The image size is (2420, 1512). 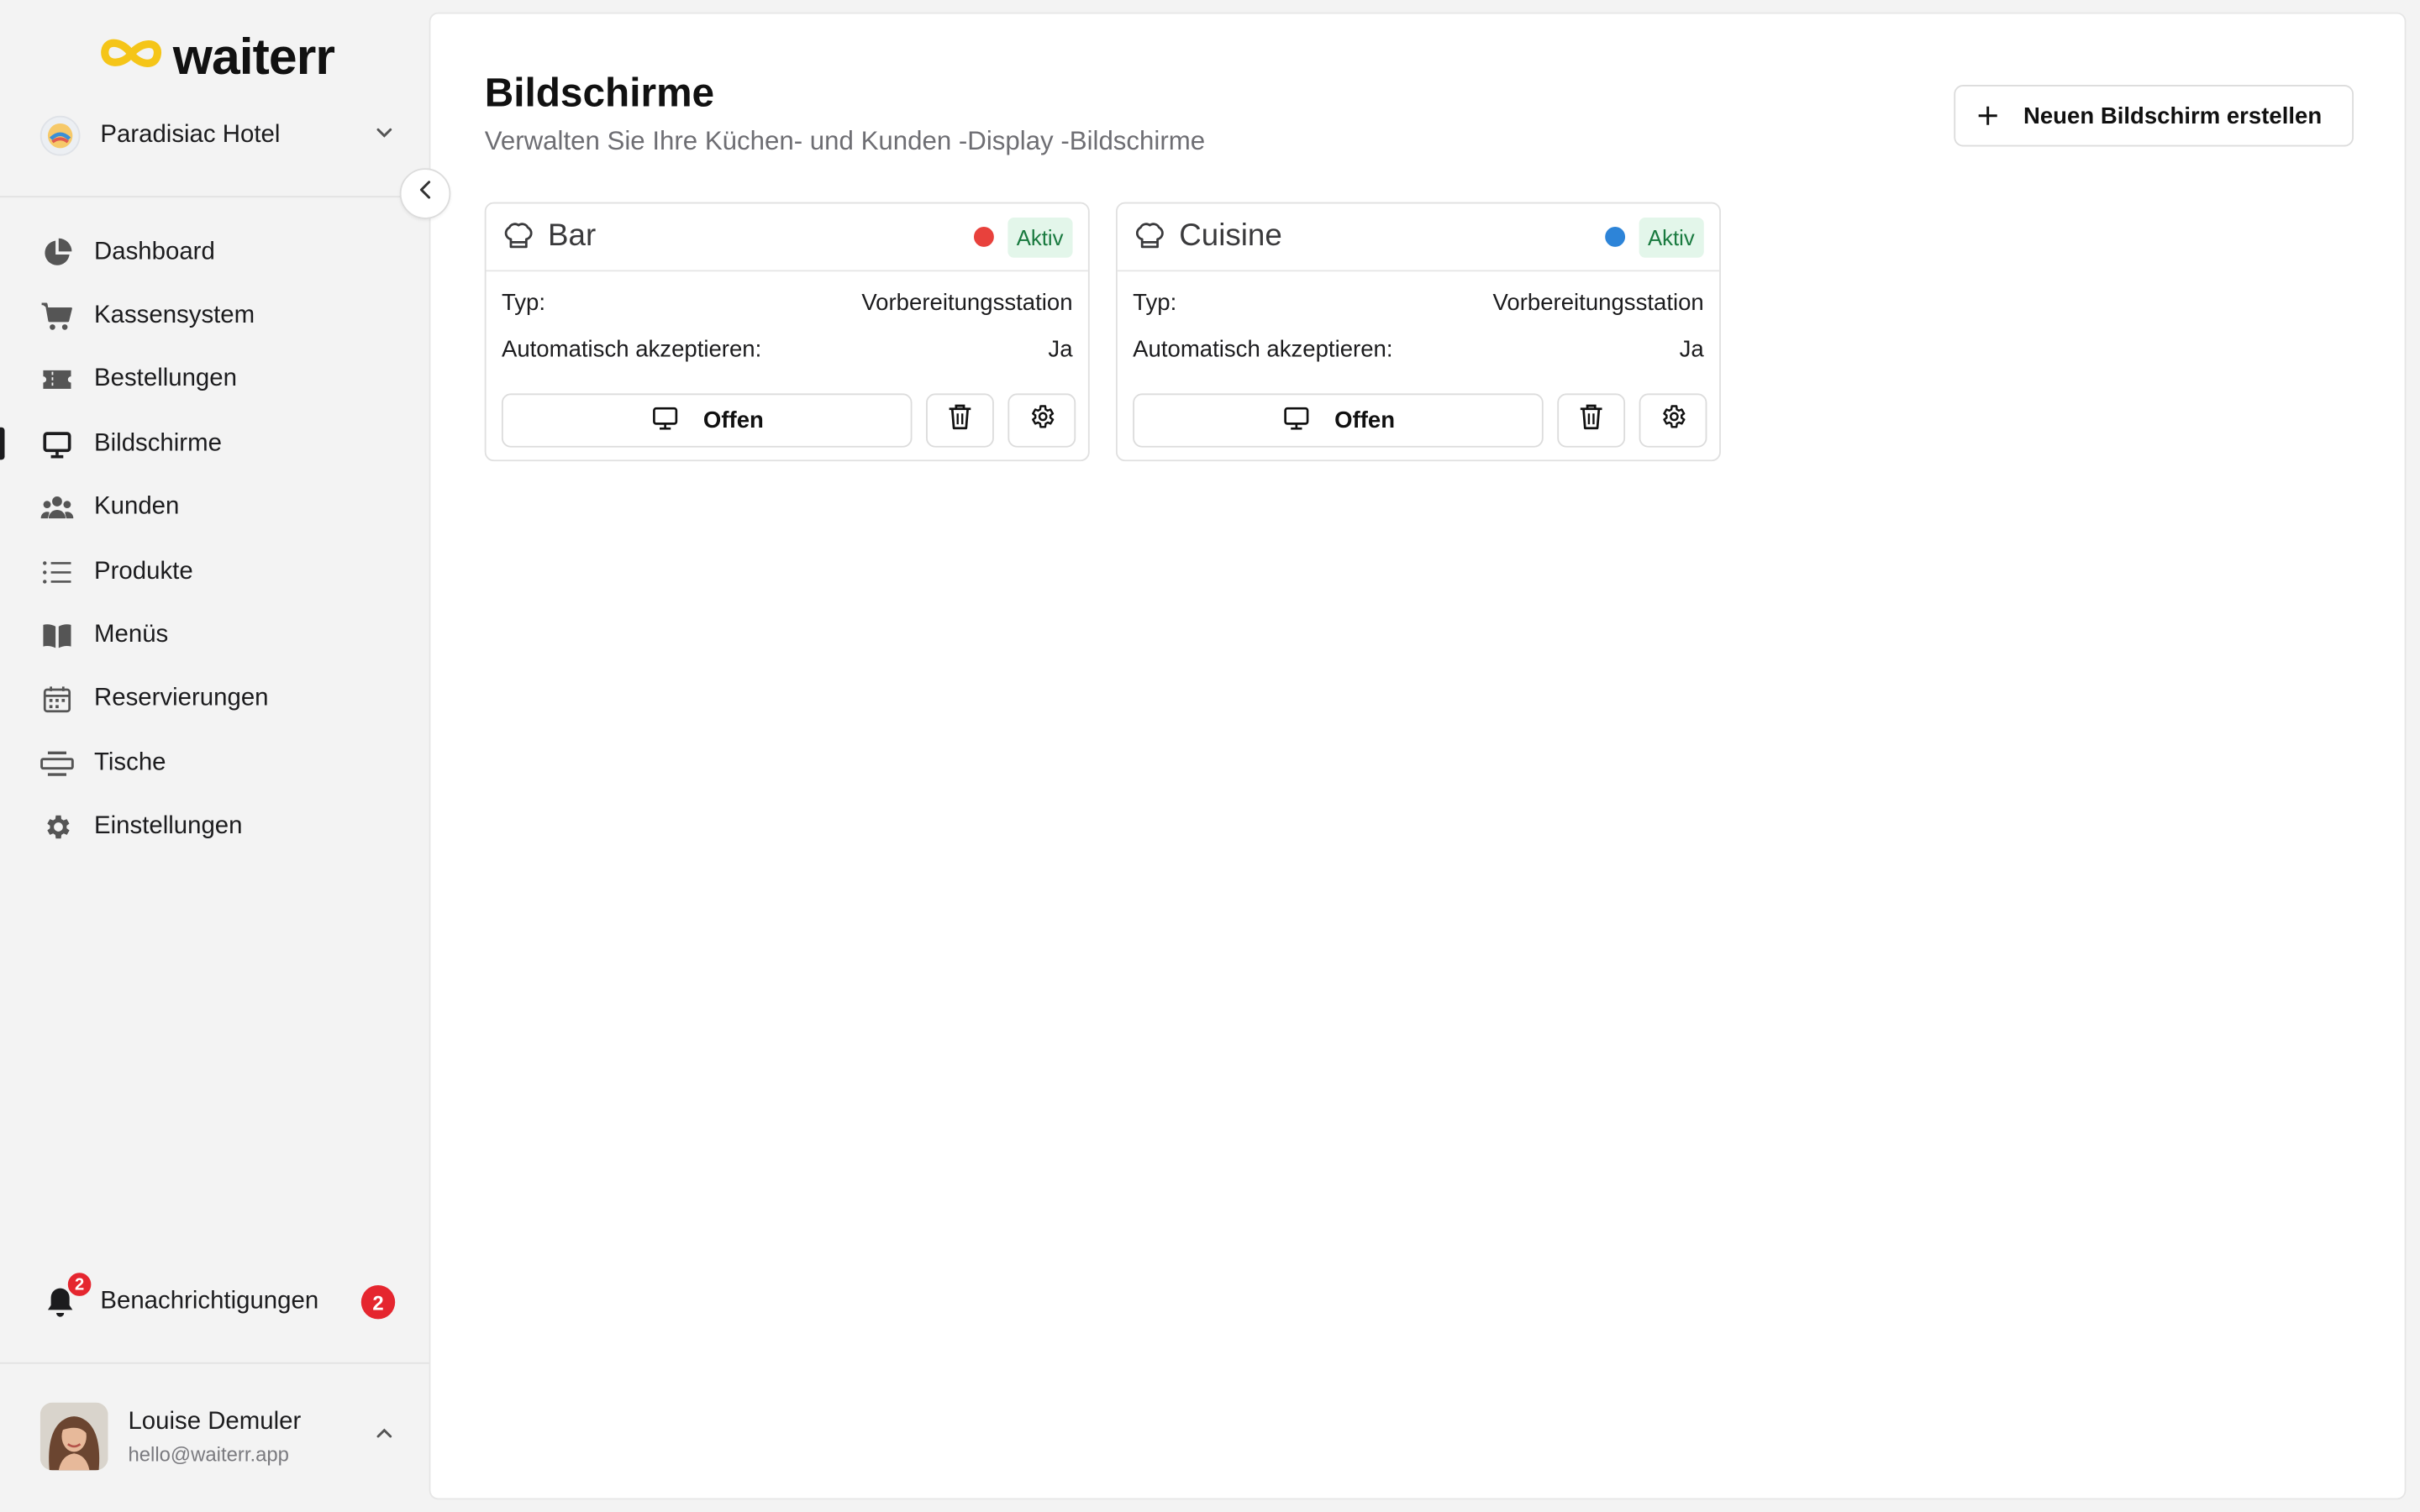 What do you see at coordinates (158, 443) in the screenshot?
I see `sidebar-item-label: Bildschirme` at bounding box center [158, 443].